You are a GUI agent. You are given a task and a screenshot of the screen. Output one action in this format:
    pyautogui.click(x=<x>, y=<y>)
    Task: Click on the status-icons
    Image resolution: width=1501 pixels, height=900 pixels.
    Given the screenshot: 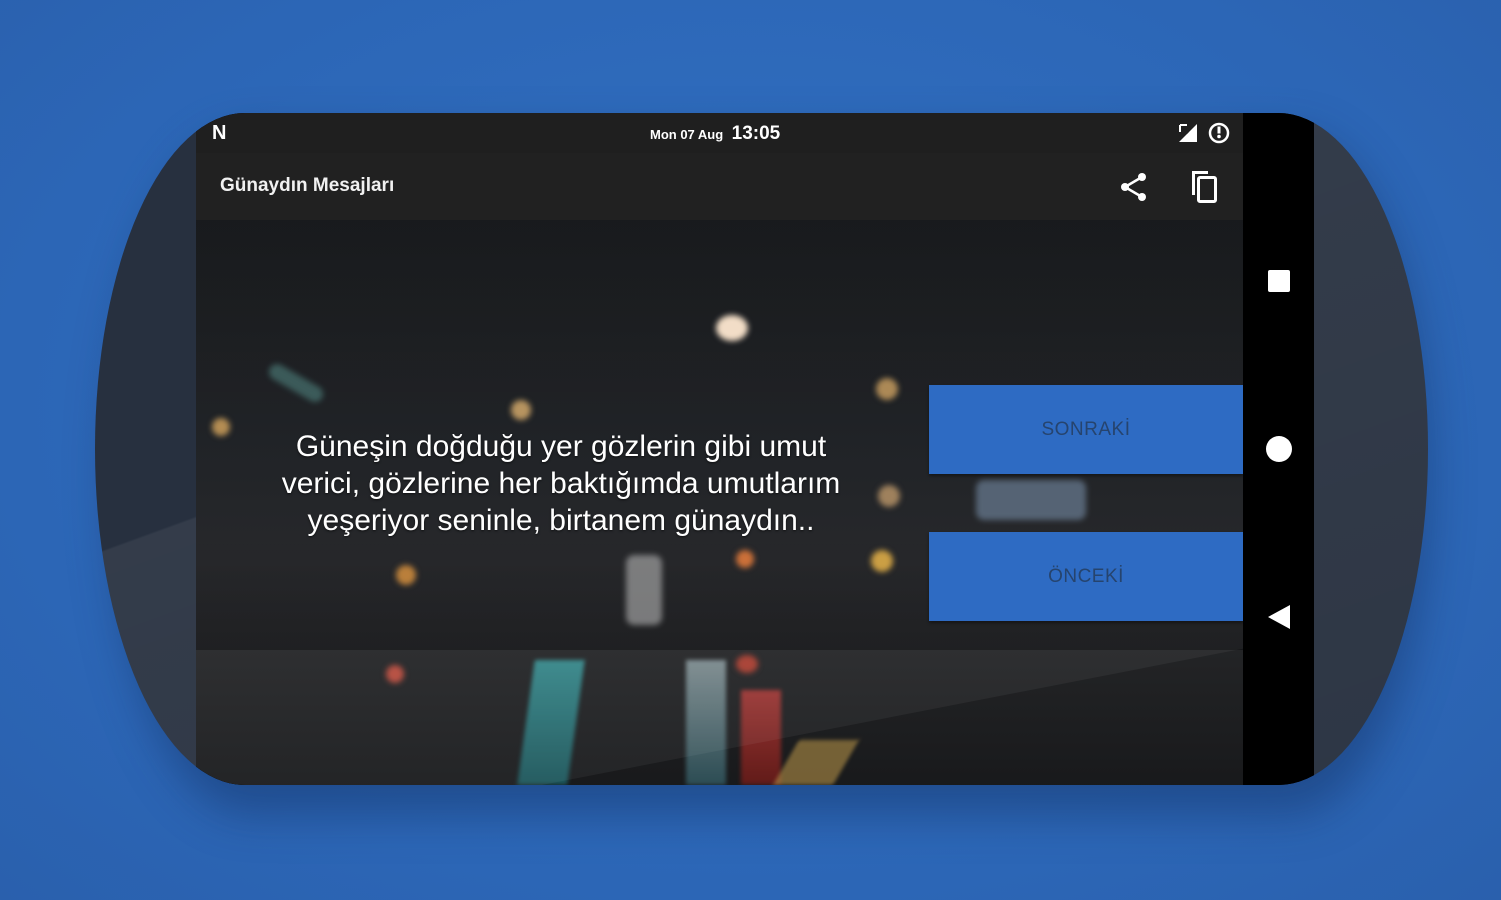 What is the action you would take?
    pyautogui.click(x=1204, y=135)
    